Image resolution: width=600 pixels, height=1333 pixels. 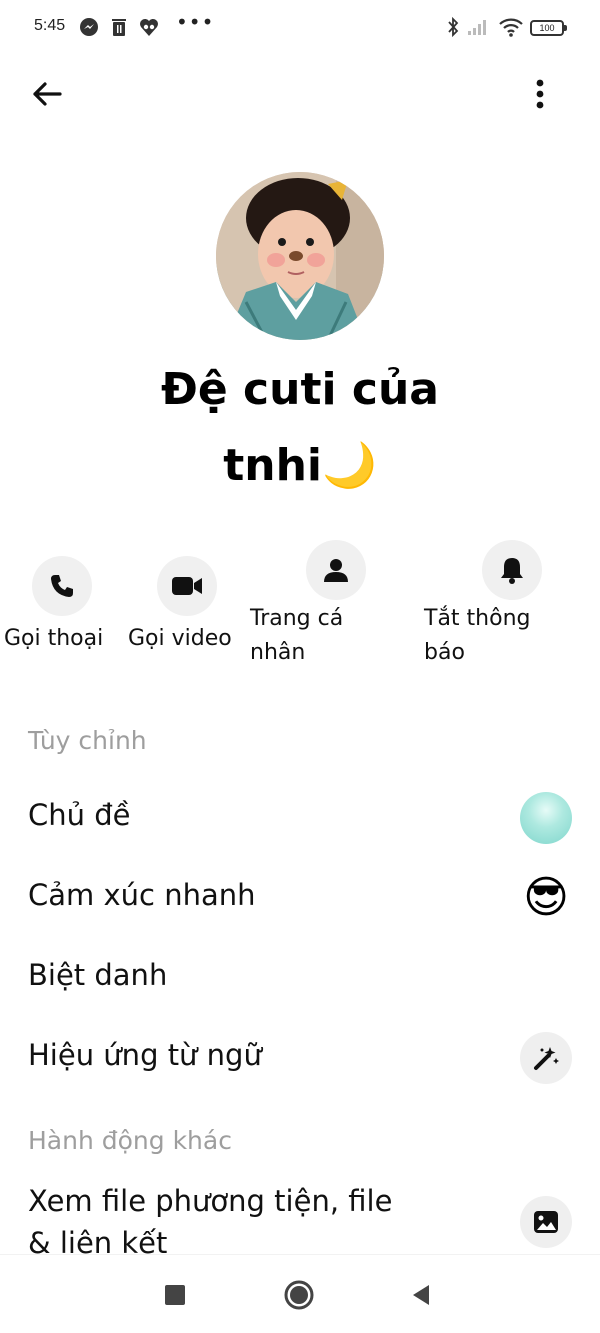 I want to click on magic-wand-icon, so click(x=546, y=1058).